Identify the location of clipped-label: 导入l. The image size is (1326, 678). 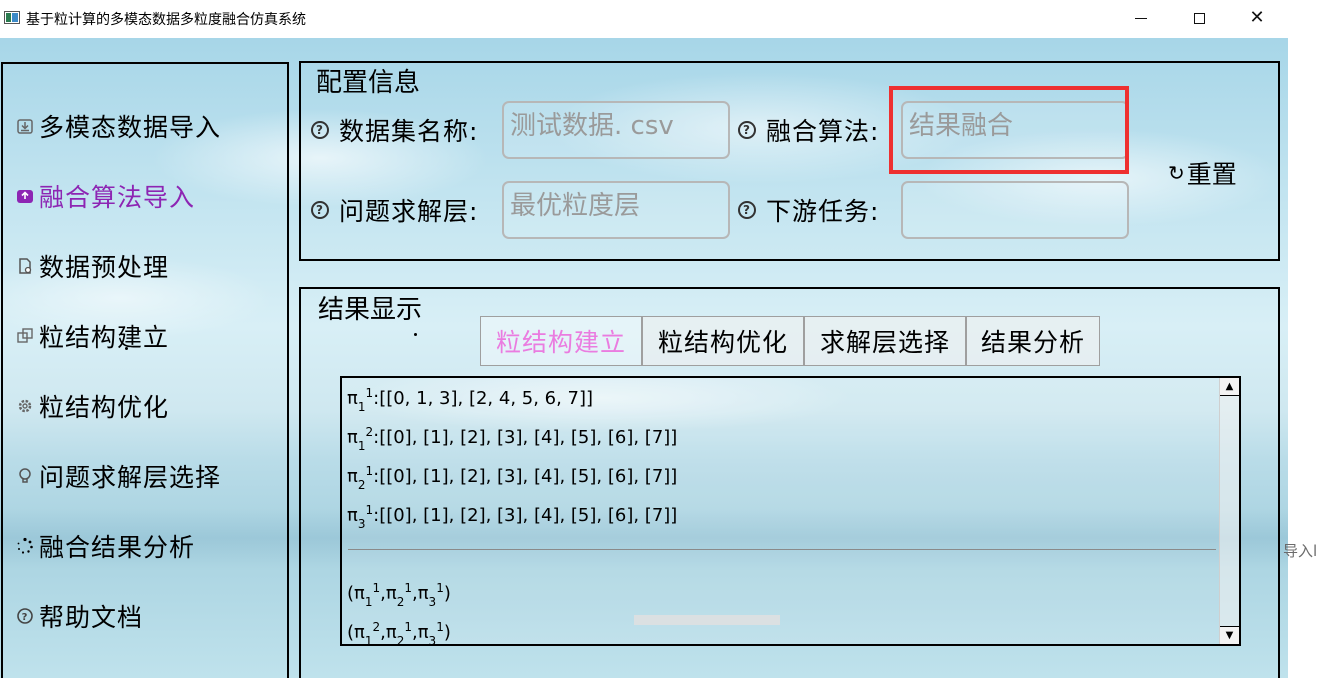
(1300, 551).